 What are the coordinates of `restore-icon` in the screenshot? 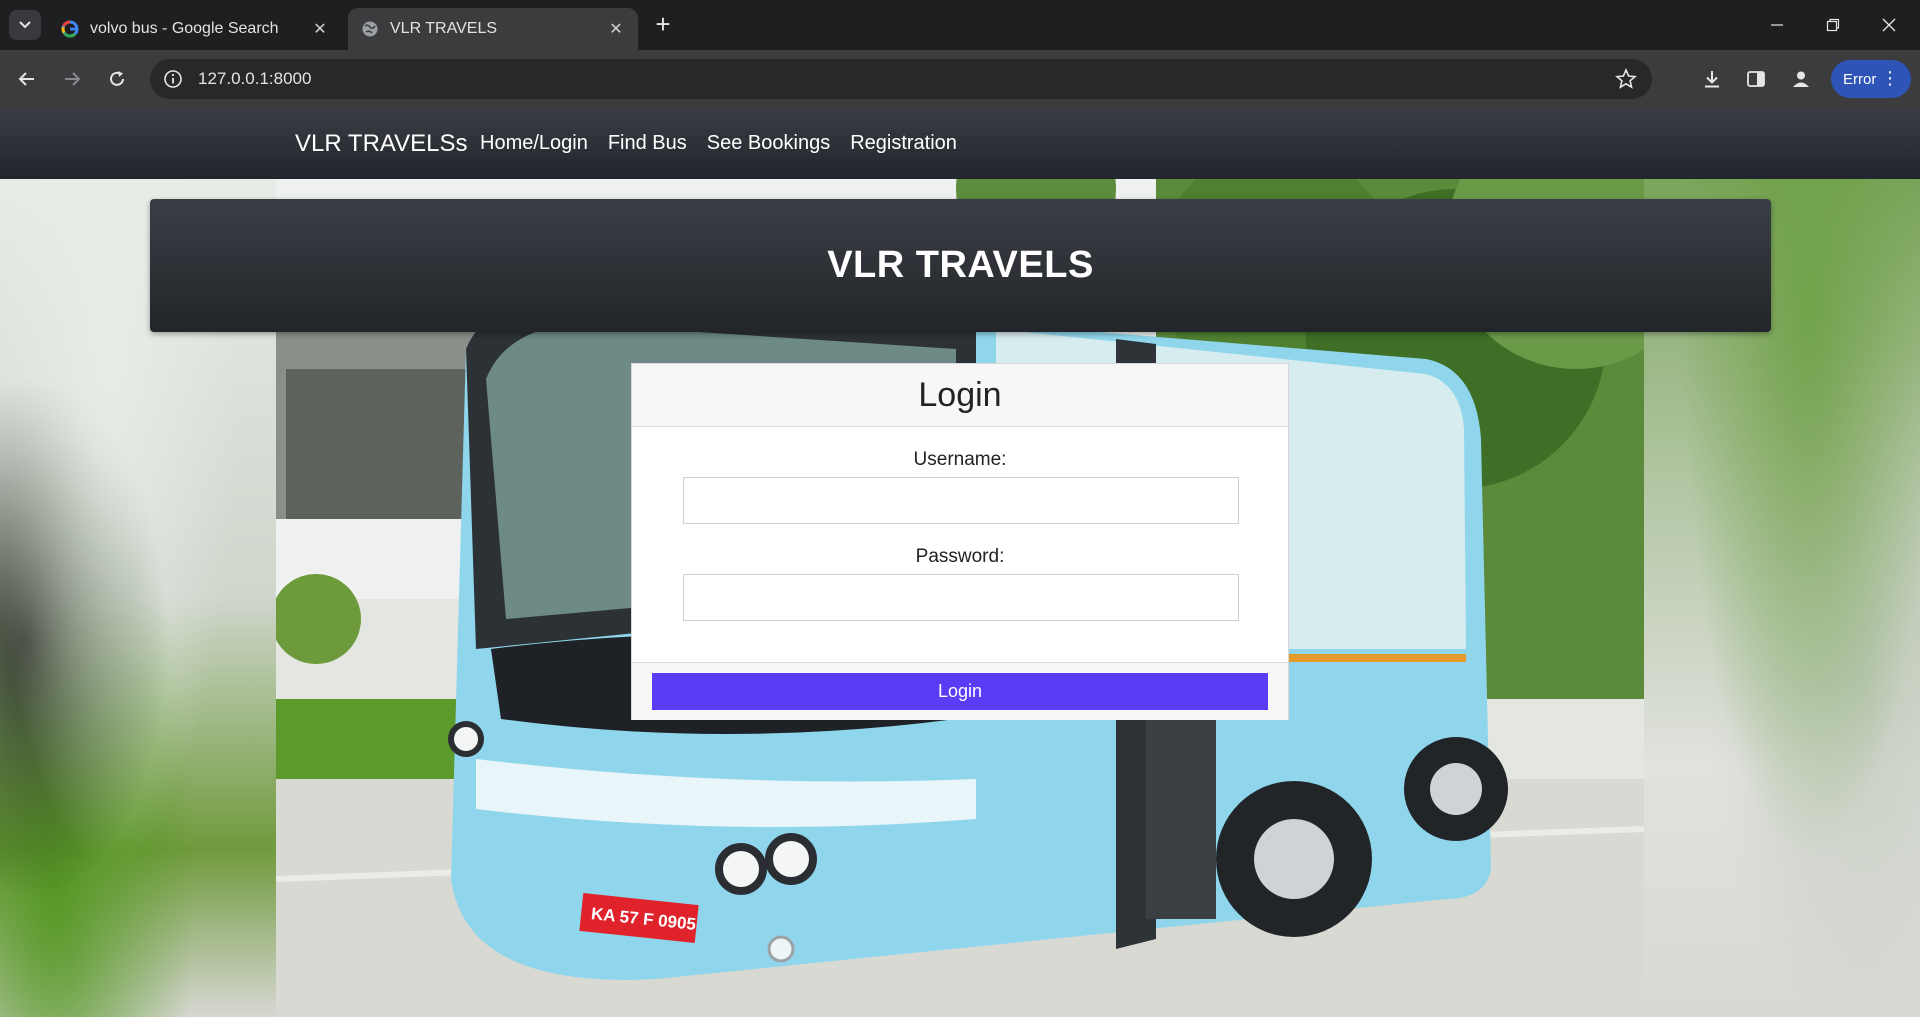 It's located at (1833, 25).